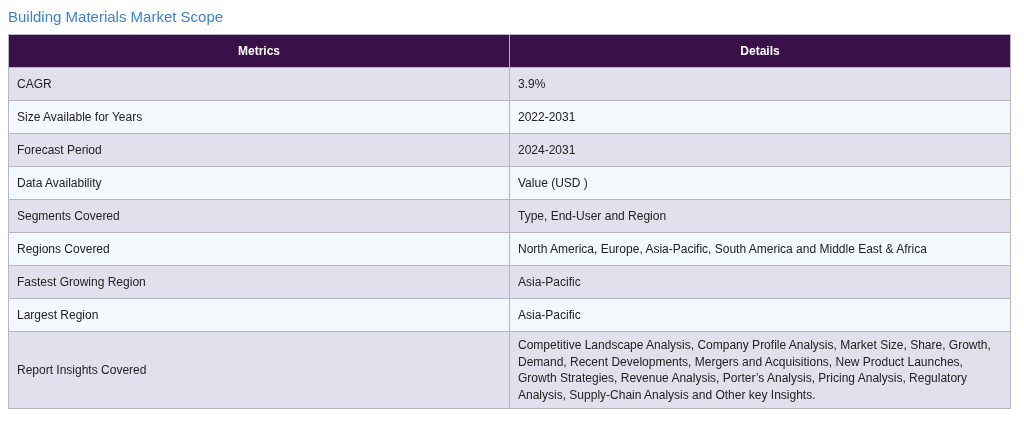 Image resolution: width=1024 pixels, height=426 pixels. What do you see at coordinates (259, 315) in the screenshot?
I see `table-cell: Largest Region` at bounding box center [259, 315].